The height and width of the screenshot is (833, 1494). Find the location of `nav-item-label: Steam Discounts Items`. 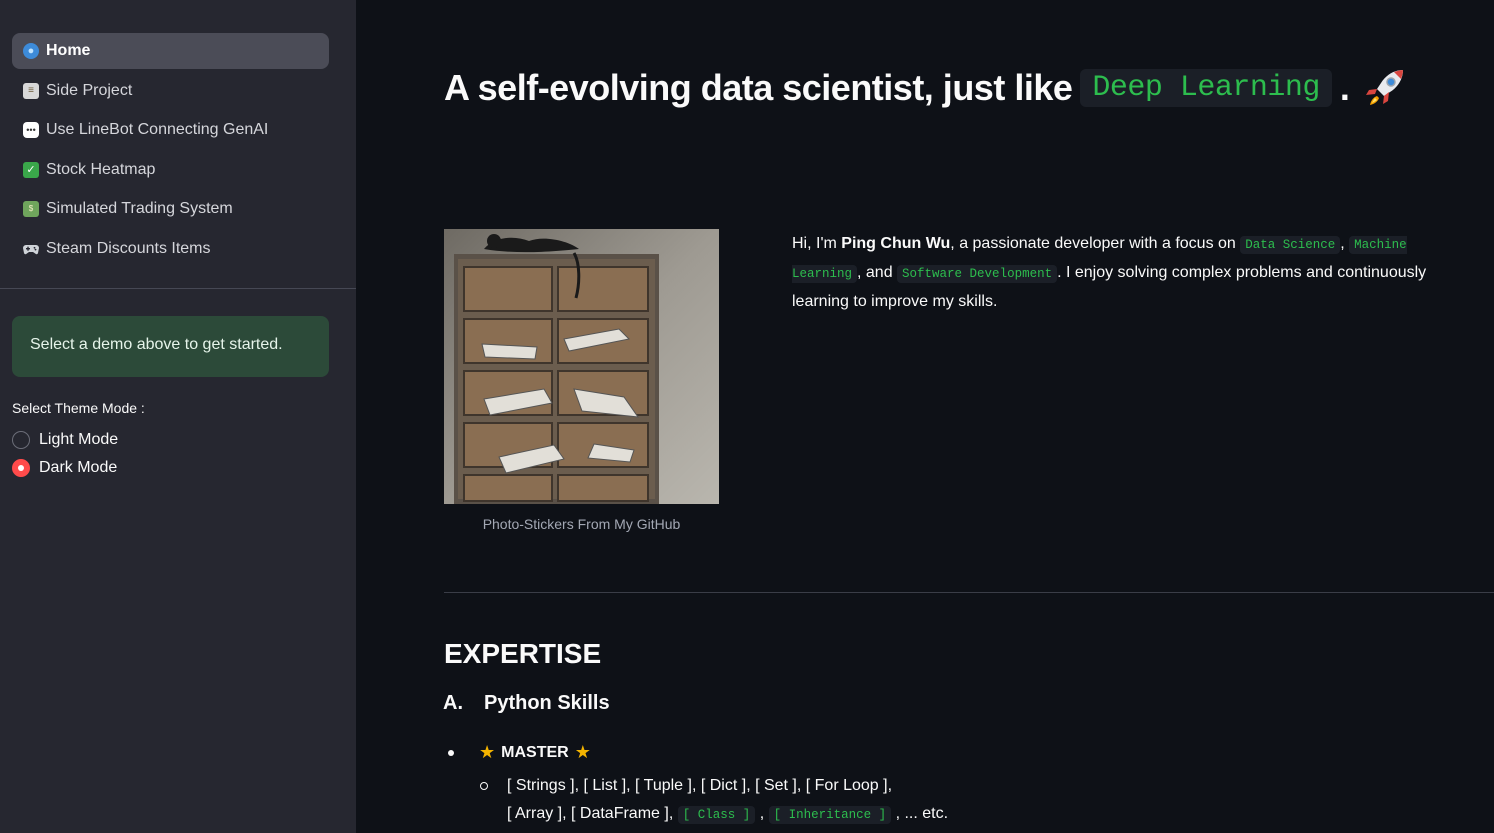

nav-item-label: Steam Discounts Items is located at coordinates (128, 248).